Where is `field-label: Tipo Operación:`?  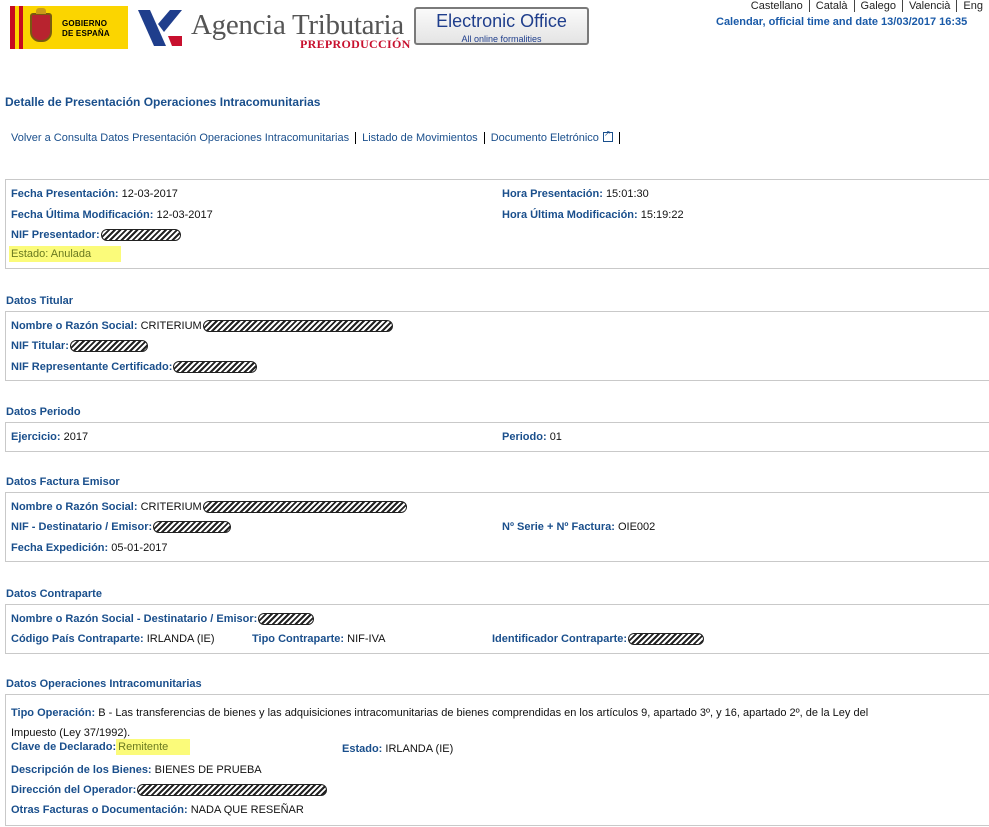
field-label: Tipo Operación: is located at coordinates (53, 713).